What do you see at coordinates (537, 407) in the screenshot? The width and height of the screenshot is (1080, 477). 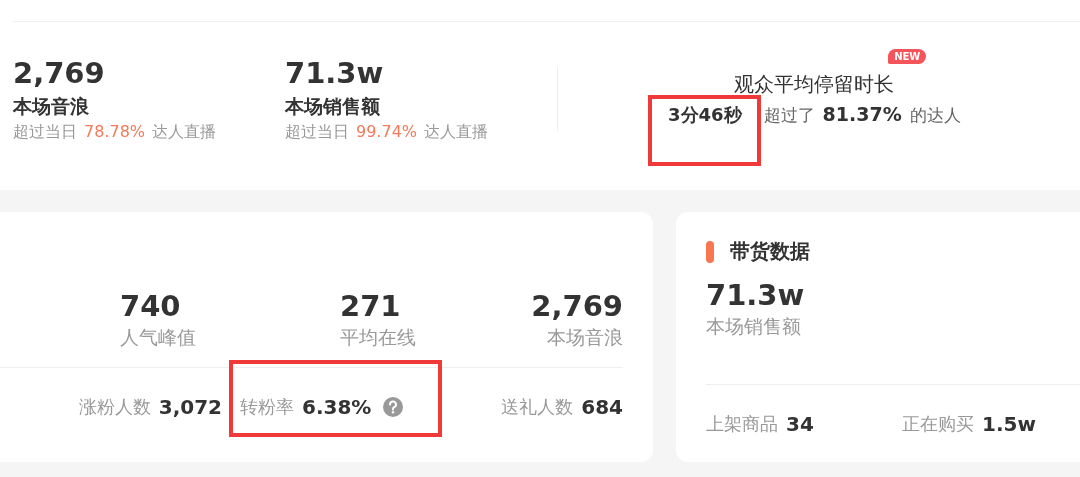 I see `metric-label: 送礼人数` at bounding box center [537, 407].